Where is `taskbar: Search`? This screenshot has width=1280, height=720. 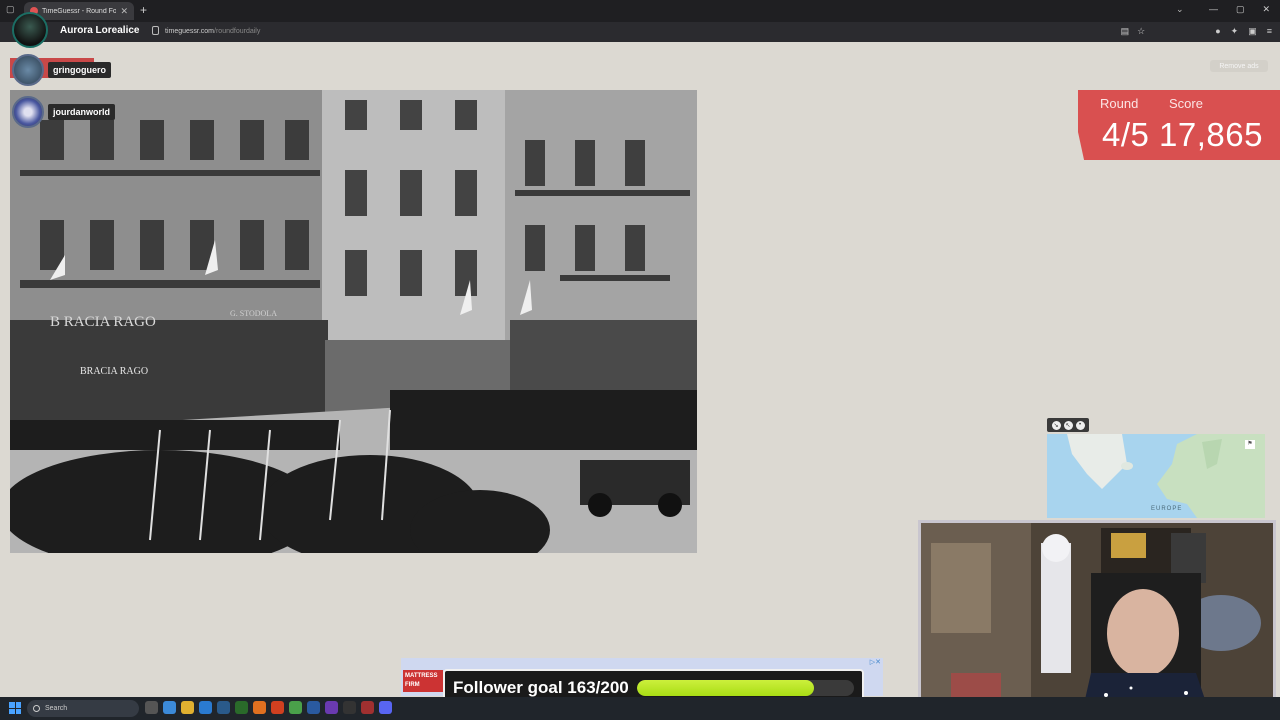 taskbar: Search is located at coordinates (640, 708).